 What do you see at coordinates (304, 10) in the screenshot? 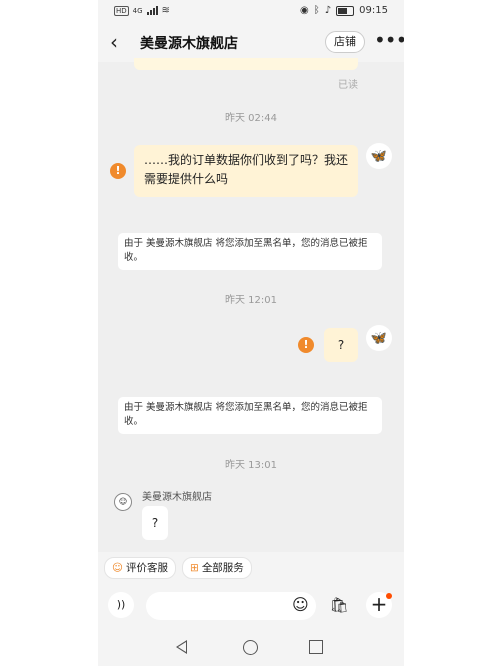
I see `eye-icon: ◉` at bounding box center [304, 10].